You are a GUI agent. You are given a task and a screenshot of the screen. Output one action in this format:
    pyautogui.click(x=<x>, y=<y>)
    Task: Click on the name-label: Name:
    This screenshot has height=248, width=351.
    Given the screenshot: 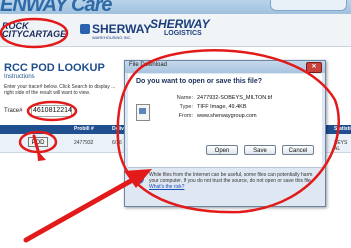 What is the action you would take?
    pyautogui.click(x=184, y=98)
    